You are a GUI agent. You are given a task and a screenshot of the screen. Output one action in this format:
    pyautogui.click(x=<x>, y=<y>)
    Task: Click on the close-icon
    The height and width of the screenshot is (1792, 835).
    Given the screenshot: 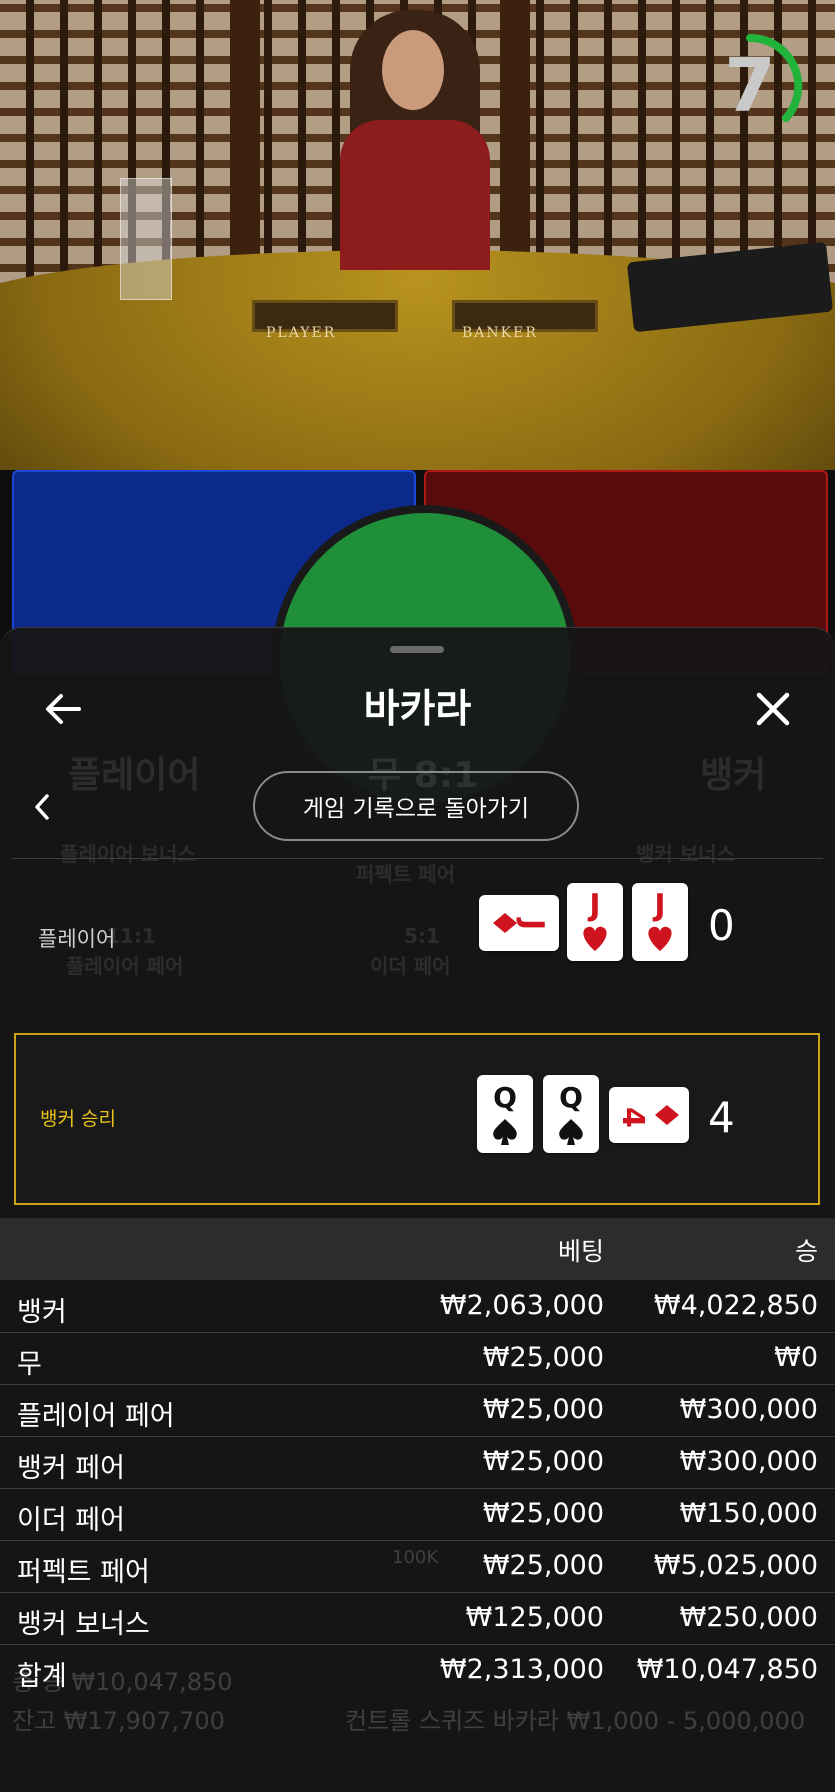 What is the action you would take?
    pyautogui.click(x=773, y=709)
    